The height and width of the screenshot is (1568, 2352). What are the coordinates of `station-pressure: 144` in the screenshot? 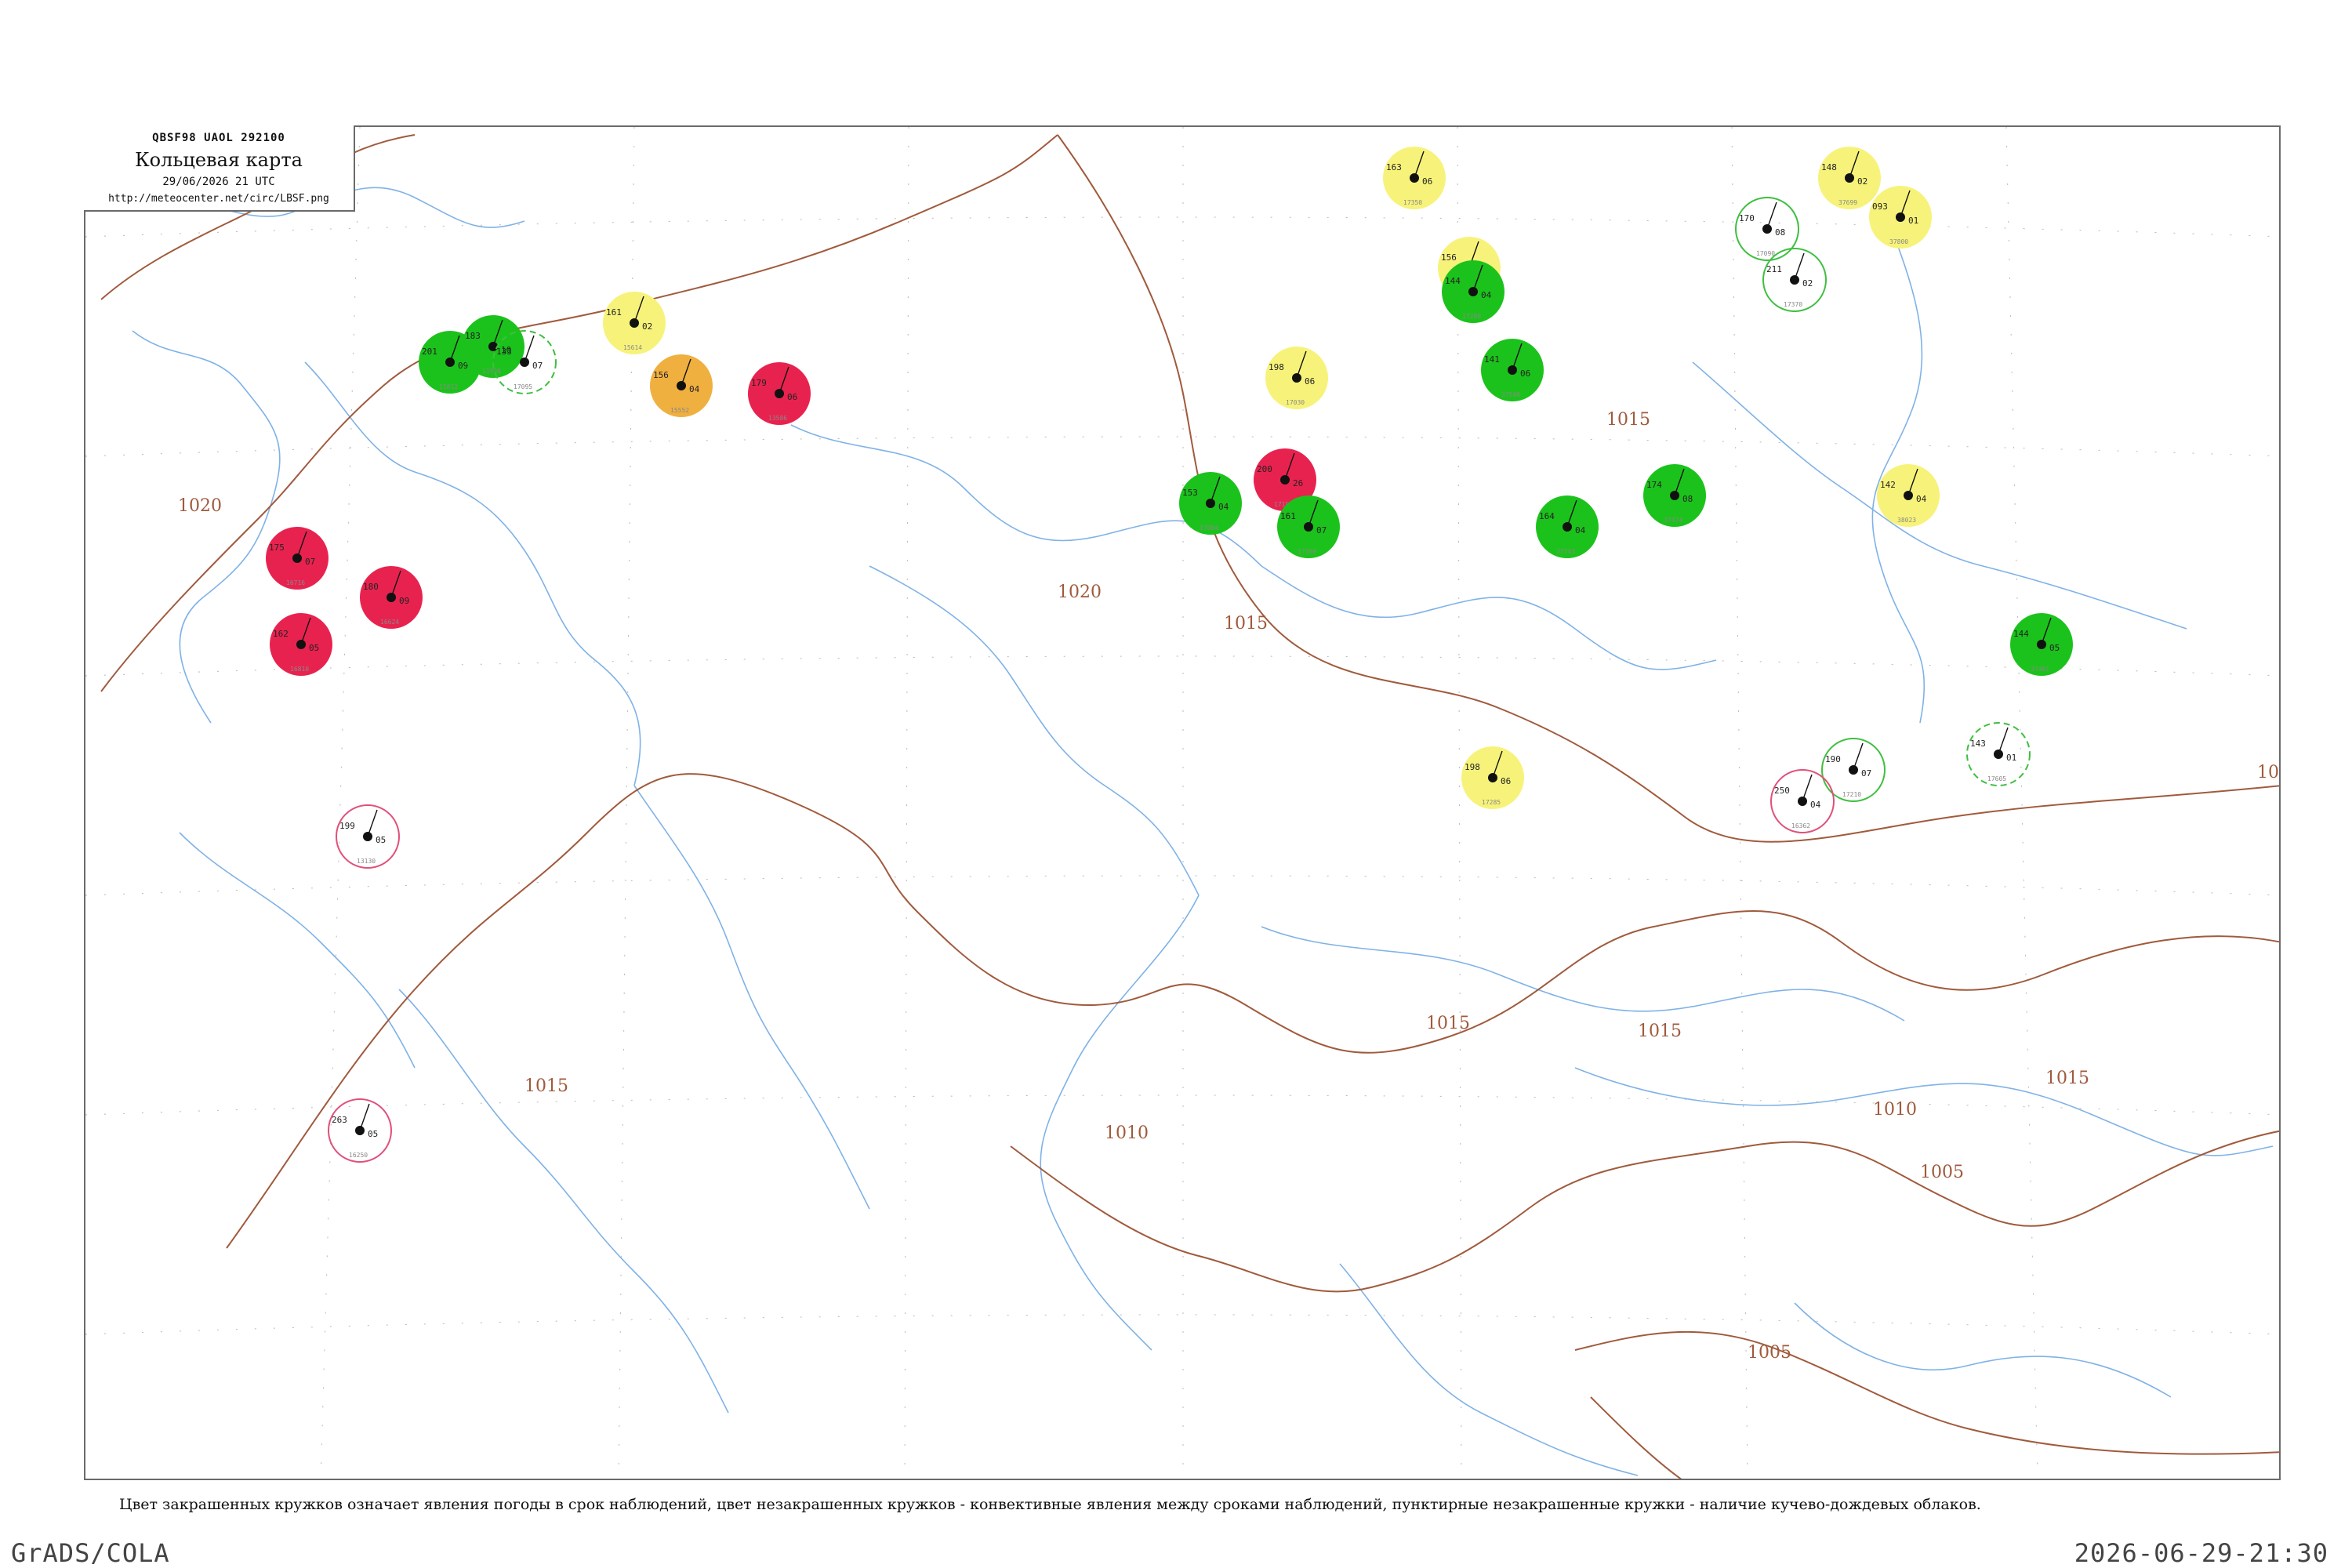 It's located at (1453, 281).